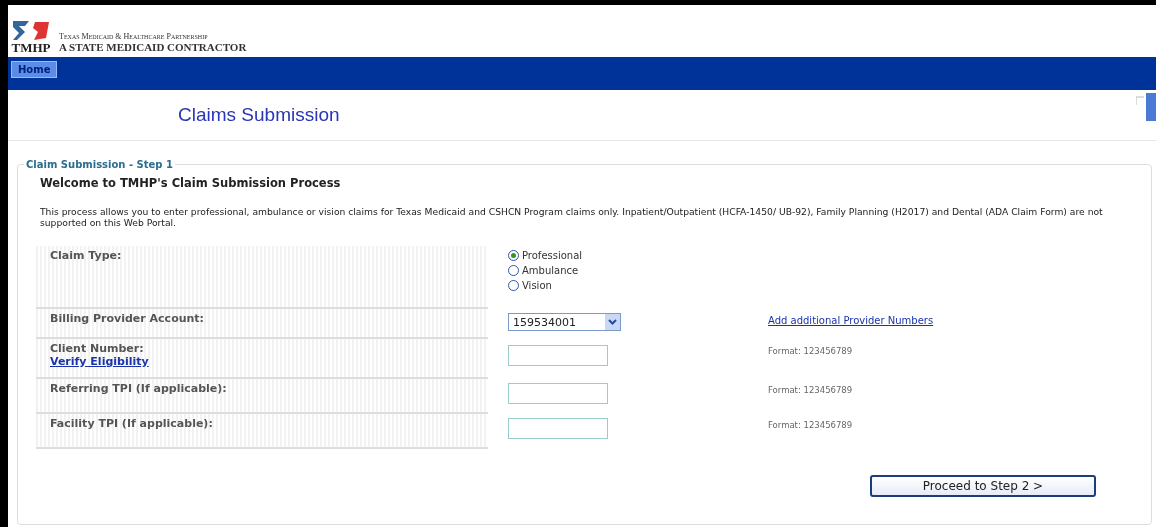 This screenshot has width=1156, height=527. Describe the element at coordinates (564, 322) in the screenshot. I see `provider-select: 159534001` at that location.